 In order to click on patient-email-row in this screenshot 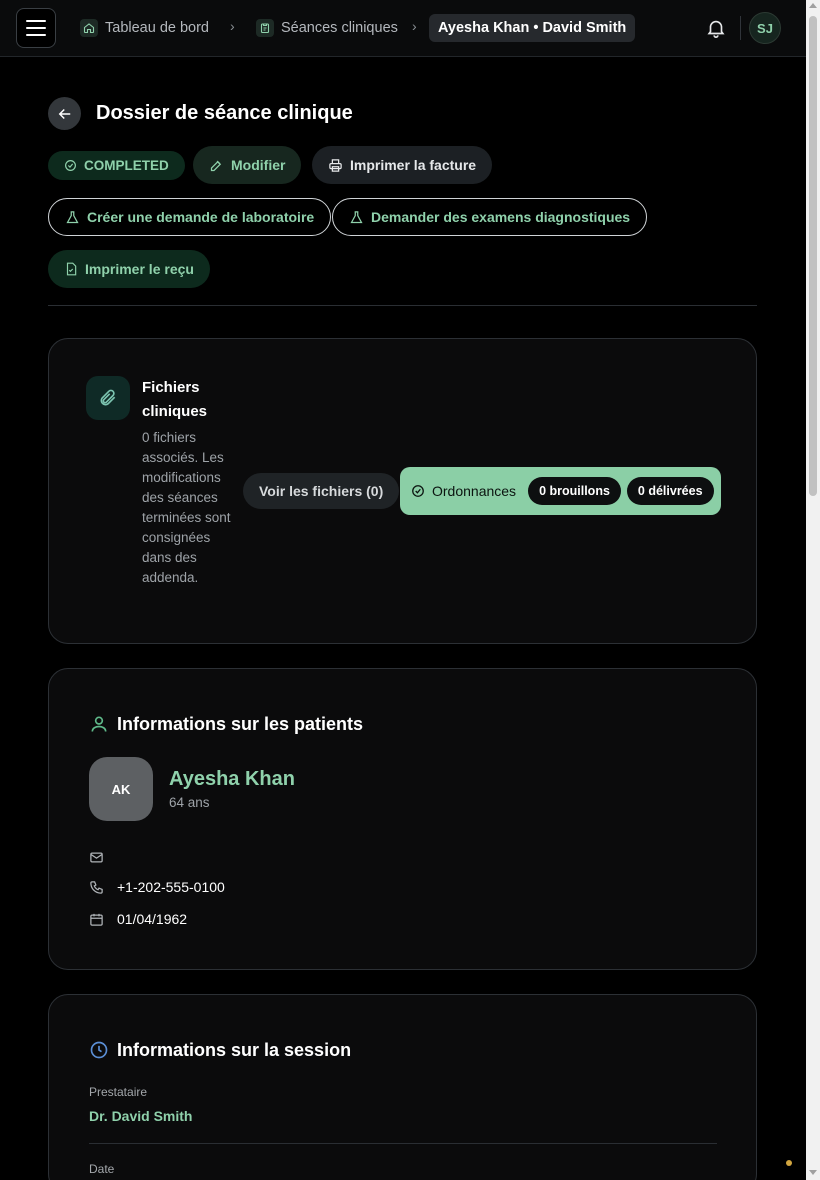, I will do `click(103, 857)`.